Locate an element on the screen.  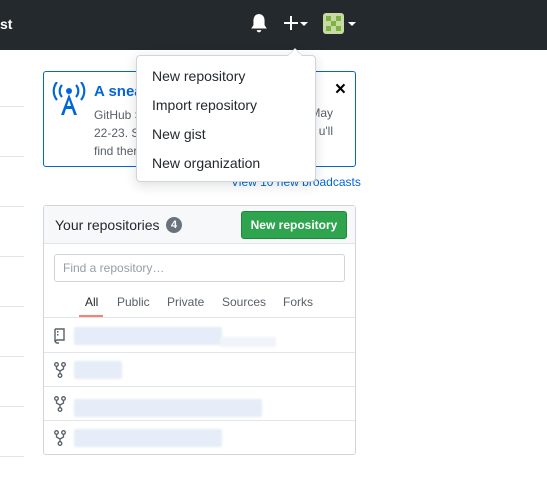
create-new-menu-button is located at coordinates (297, 23).